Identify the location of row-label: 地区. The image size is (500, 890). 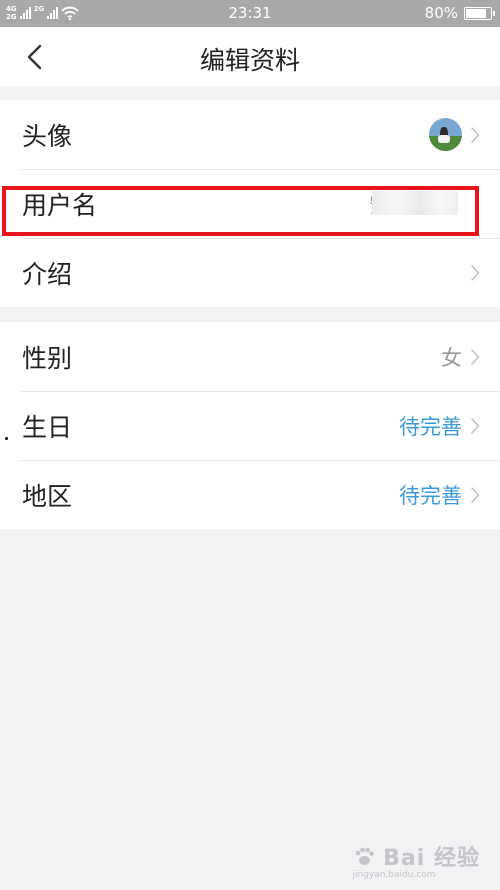
(47, 496).